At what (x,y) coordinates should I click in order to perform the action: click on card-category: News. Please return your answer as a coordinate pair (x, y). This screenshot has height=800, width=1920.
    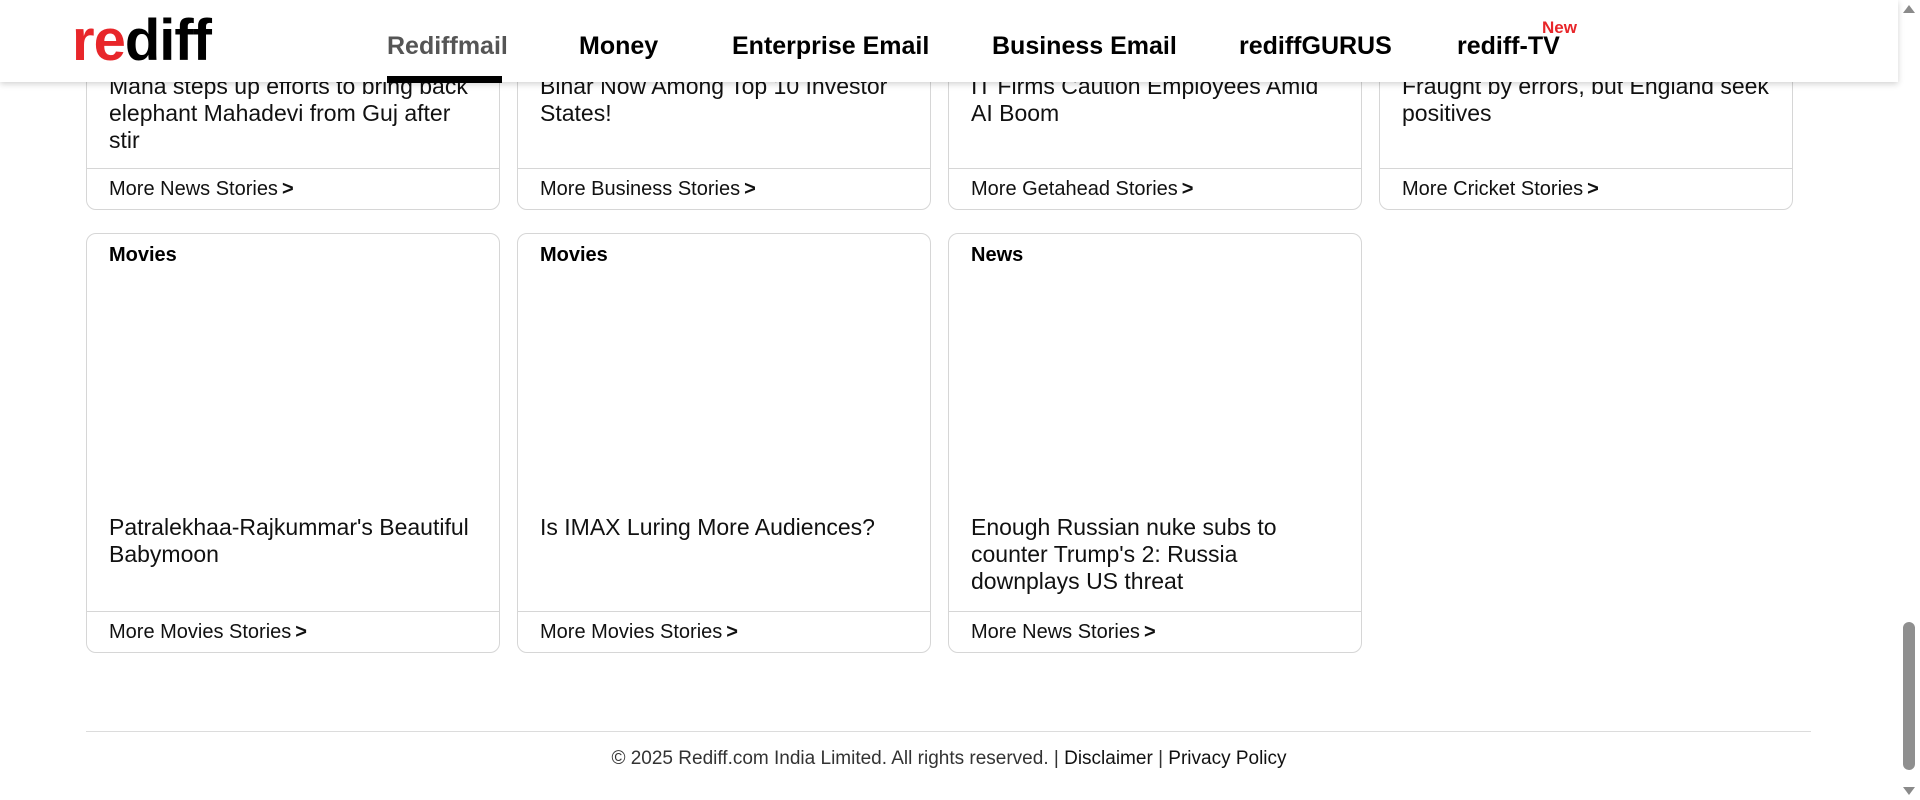
    Looking at the image, I should click on (997, 255).